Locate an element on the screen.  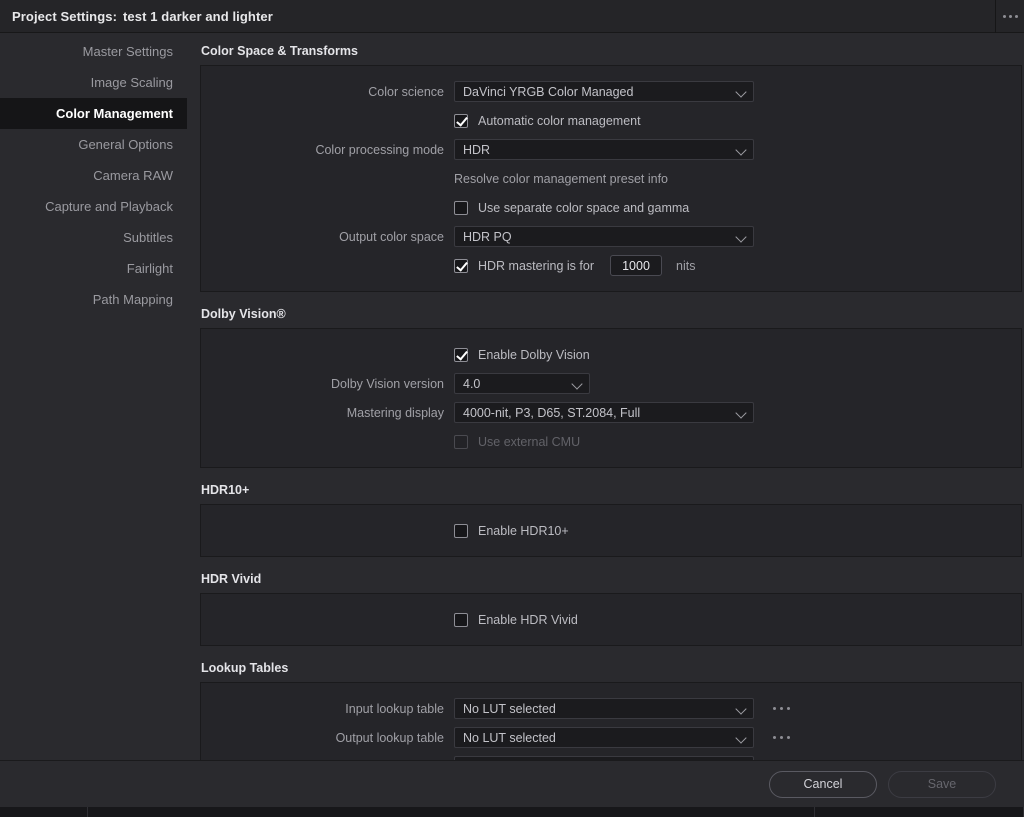
output-lookup-table-browse-button is located at coordinates (781, 738).